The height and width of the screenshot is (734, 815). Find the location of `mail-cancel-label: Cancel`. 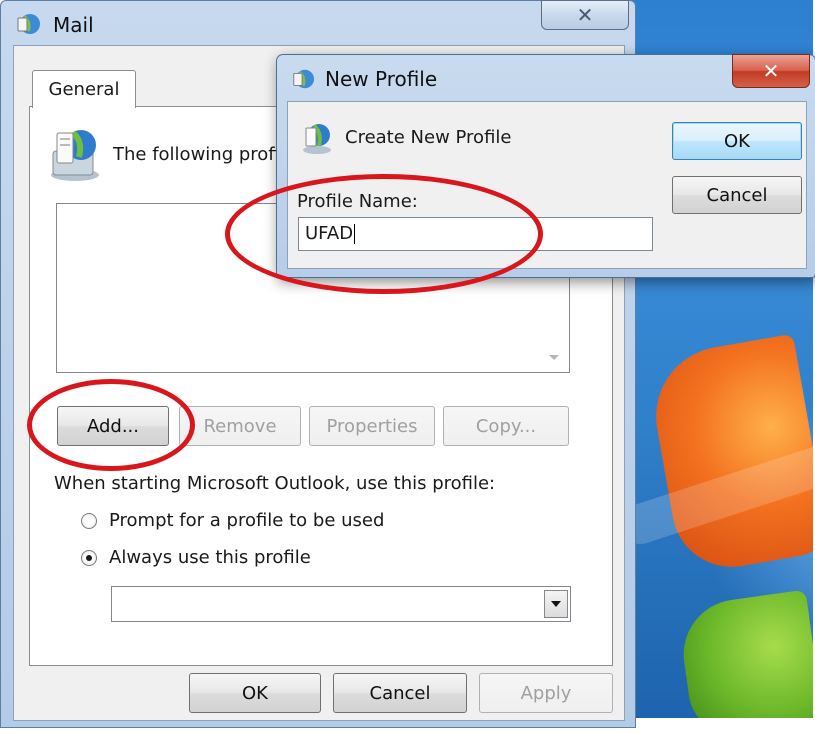

mail-cancel-label: Cancel is located at coordinates (400, 693).